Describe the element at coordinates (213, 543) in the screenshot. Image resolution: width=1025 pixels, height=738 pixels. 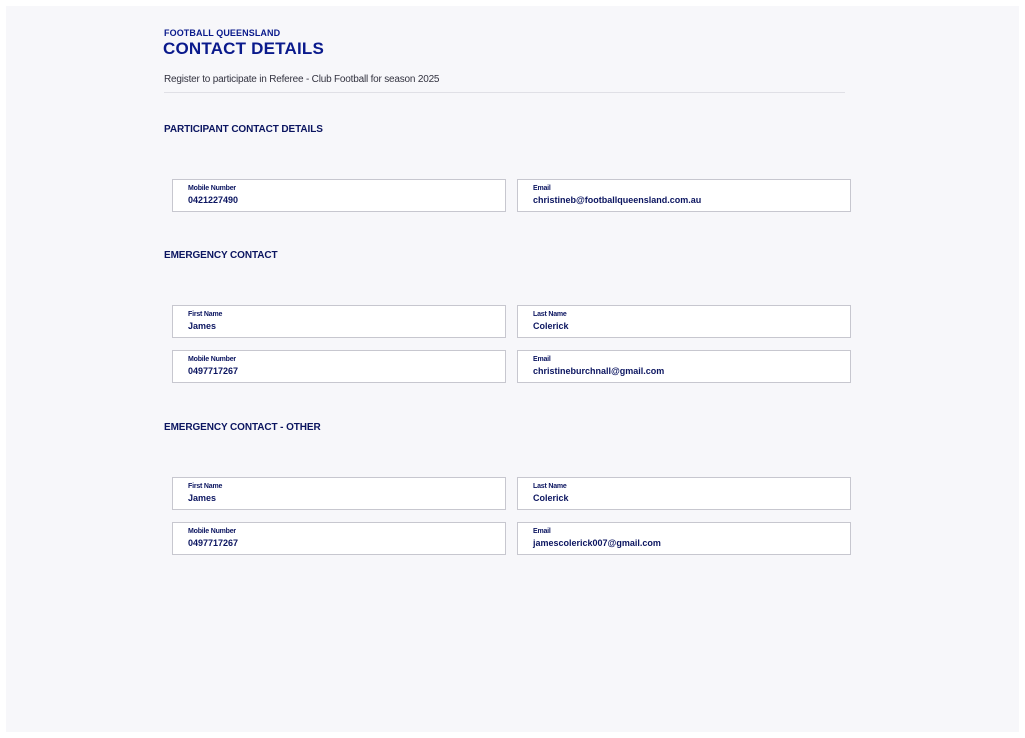
I see `emergency-other-mobile-value: 0497717267` at that location.